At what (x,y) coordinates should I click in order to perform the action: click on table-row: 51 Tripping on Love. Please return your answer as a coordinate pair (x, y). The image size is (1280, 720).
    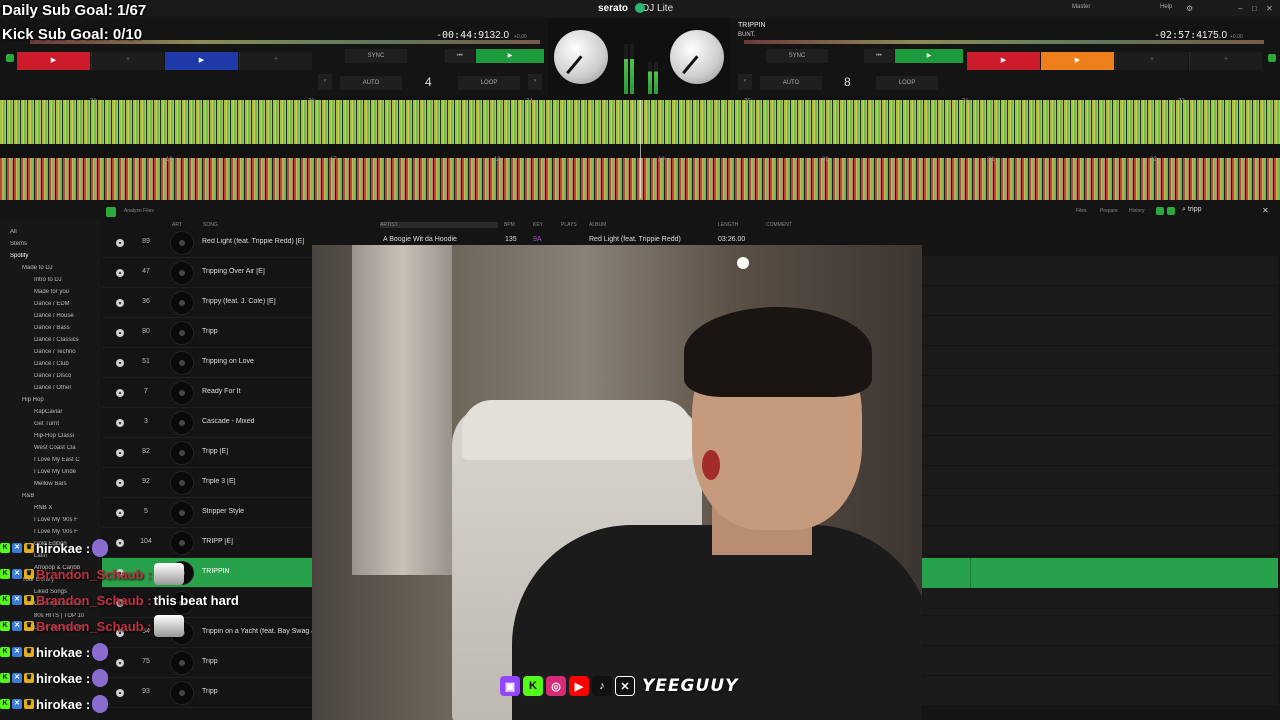
    Looking at the image, I should click on (207, 363).